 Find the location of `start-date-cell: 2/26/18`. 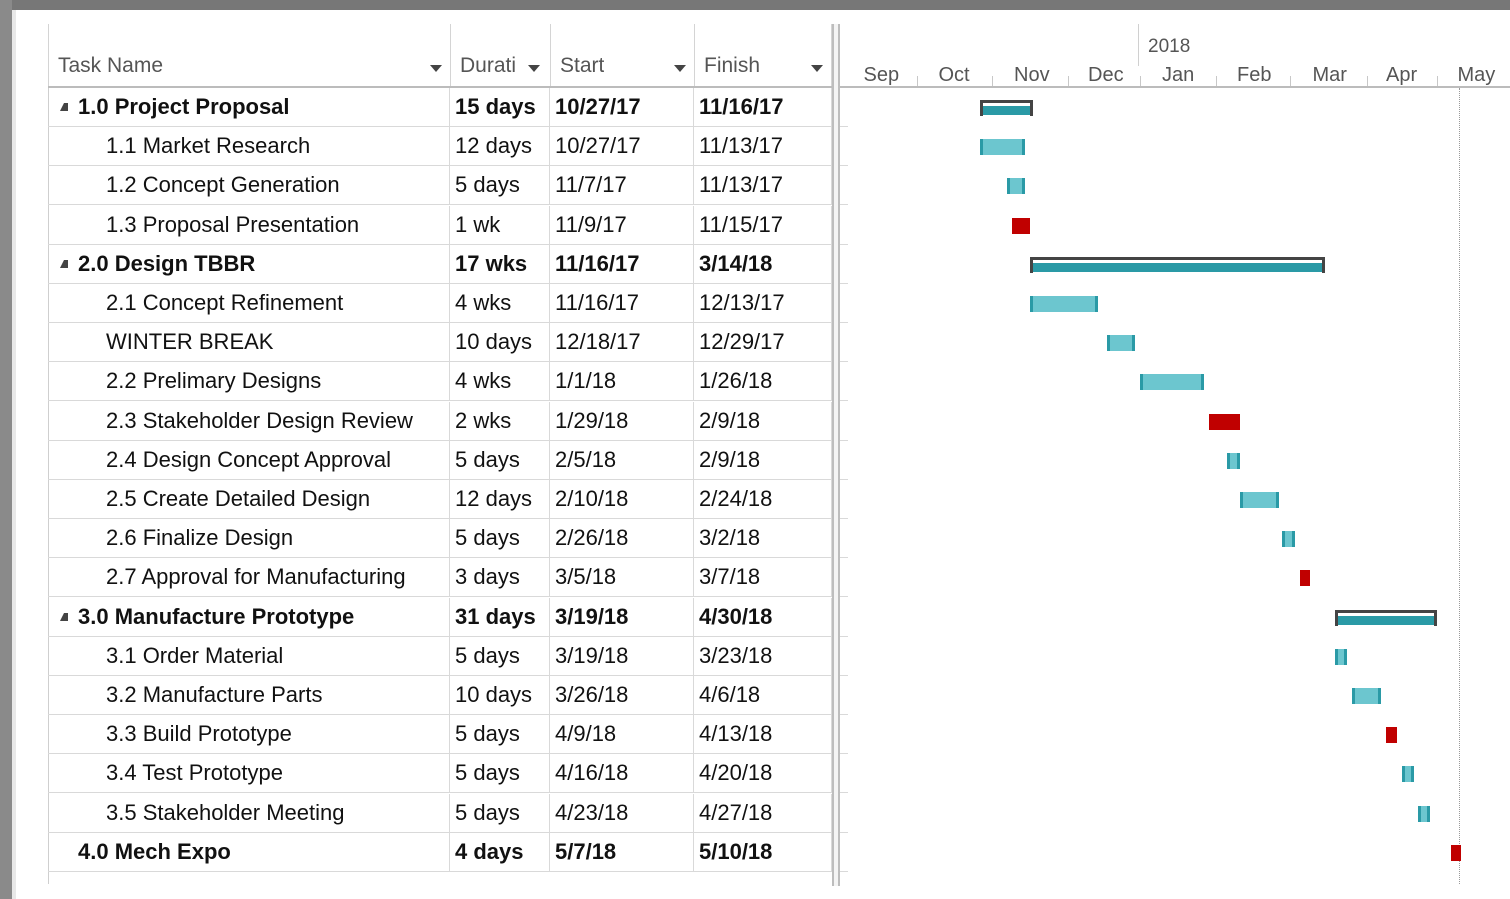

start-date-cell: 2/26/18 is located at coordinates (622, 538).